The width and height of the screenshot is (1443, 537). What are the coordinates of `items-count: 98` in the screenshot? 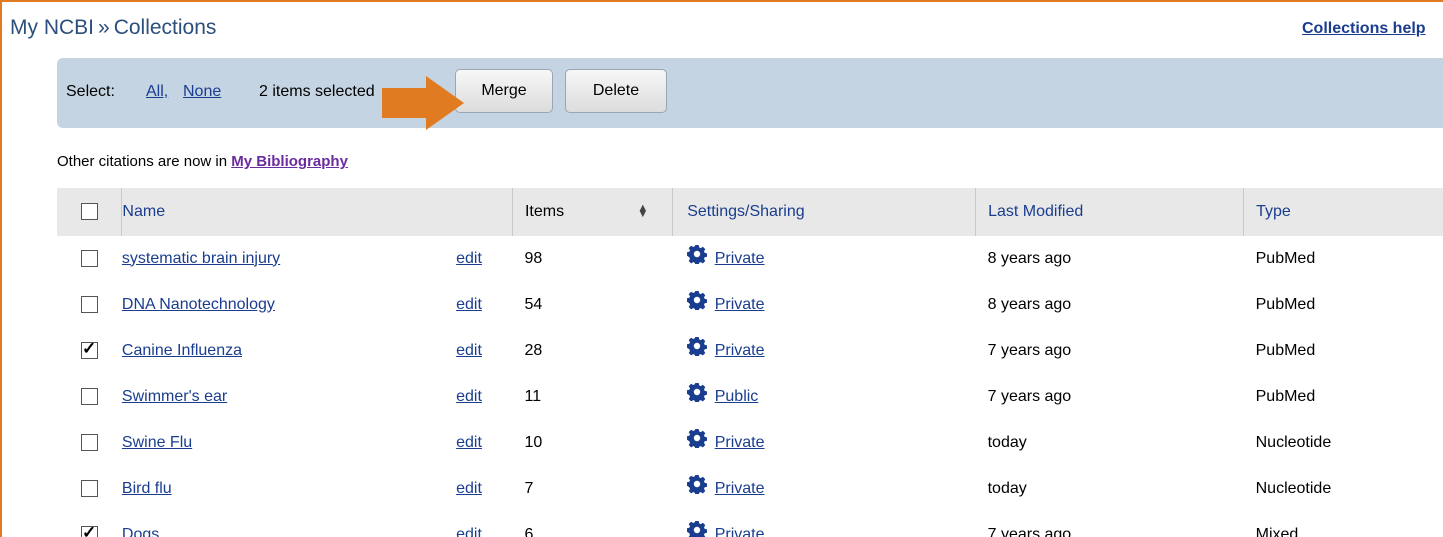 It's located at (592, 259).